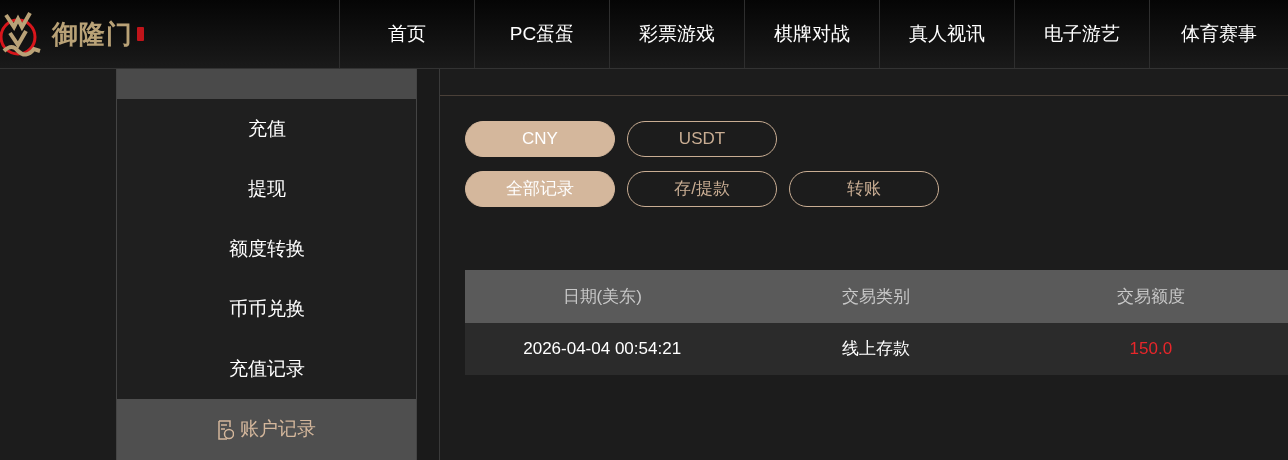 The height and width of the screenshot is (460, 1288). What do you see at coordinates (602, 349) in the screenshot?
I see `table-cell-text: 2026-04-04 00:54:21` at bounding box center [602, 349].